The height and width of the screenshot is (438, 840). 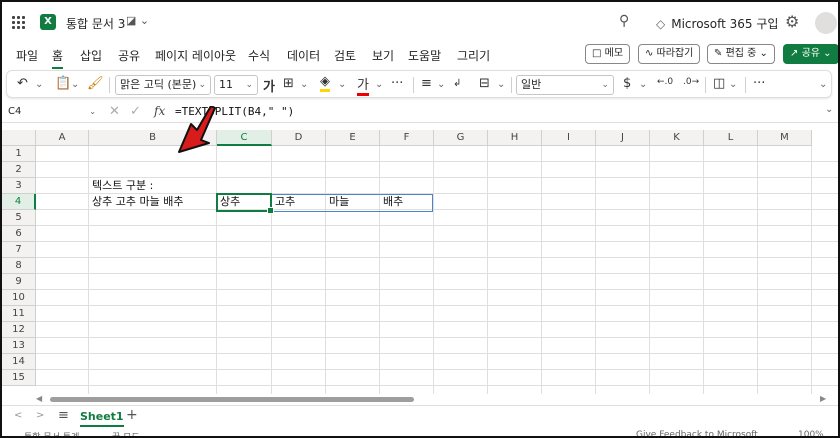 What do you see at coordinates (484, 83) in the screenshot?
I see `merge-cells-icon: ⊟` at bounding box center [484, 83].